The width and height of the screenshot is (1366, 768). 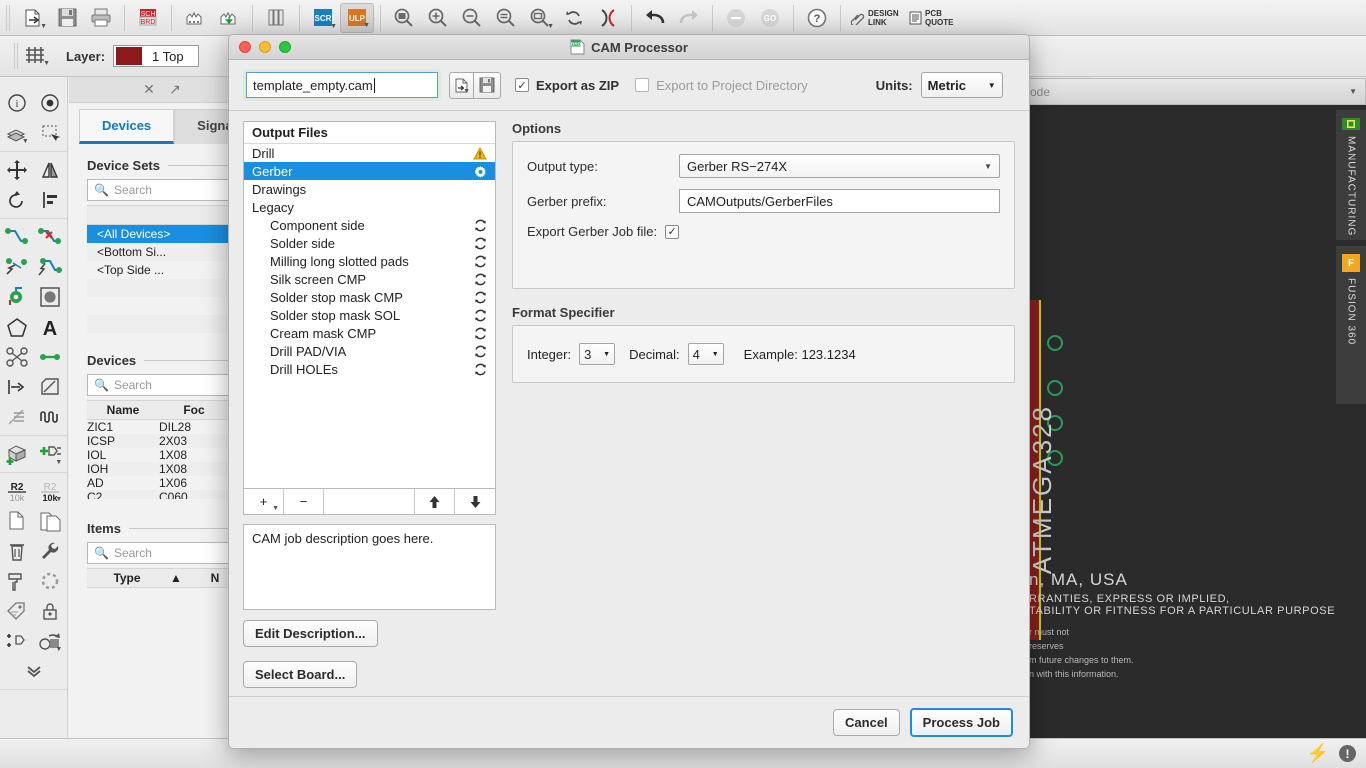 I want to click on print-icon, so click(x=101, y=18).